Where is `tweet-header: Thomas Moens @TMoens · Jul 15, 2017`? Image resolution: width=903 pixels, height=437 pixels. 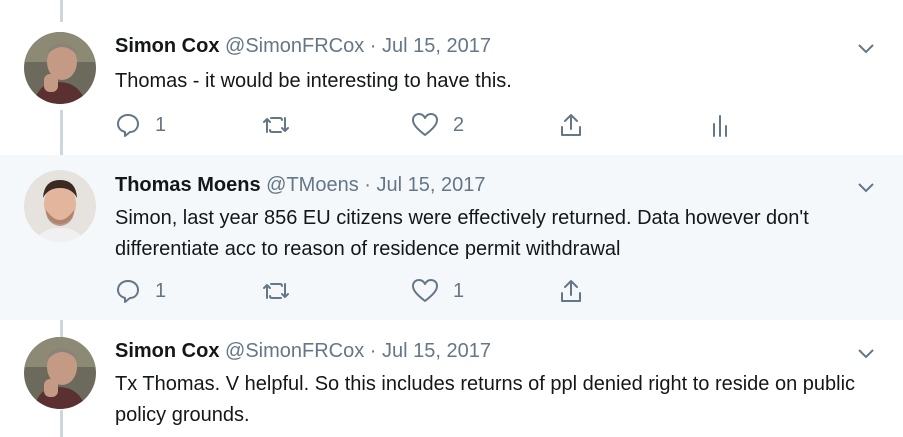
tweet-header: Thomas Moens @TMoens · Jul 15, 2017 is located at coordinates (300, 185).